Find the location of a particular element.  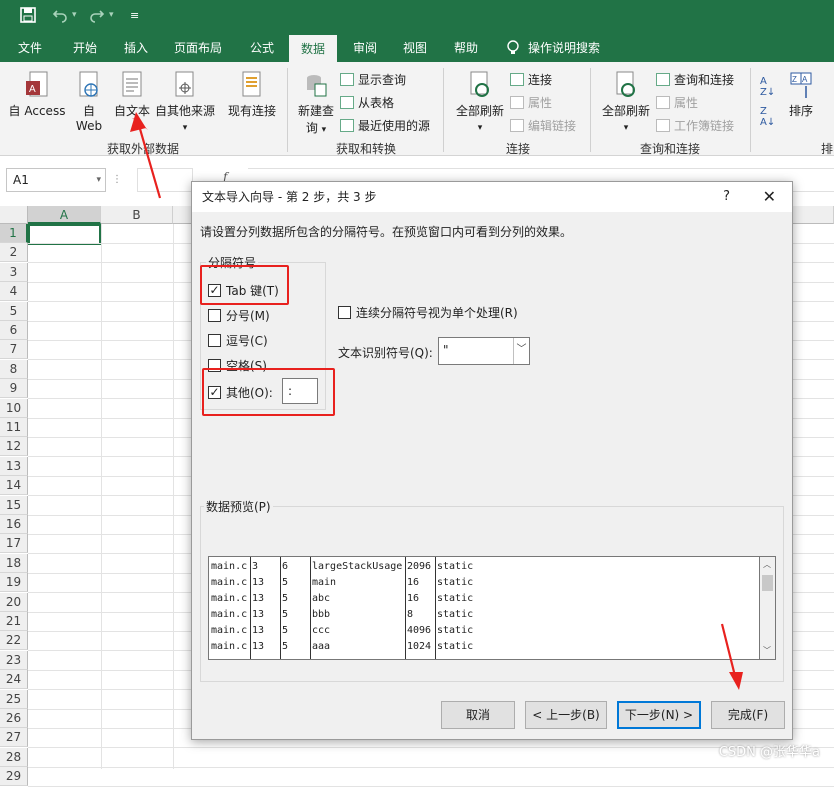

row-header: 14 is located at coordinates (14, 486).